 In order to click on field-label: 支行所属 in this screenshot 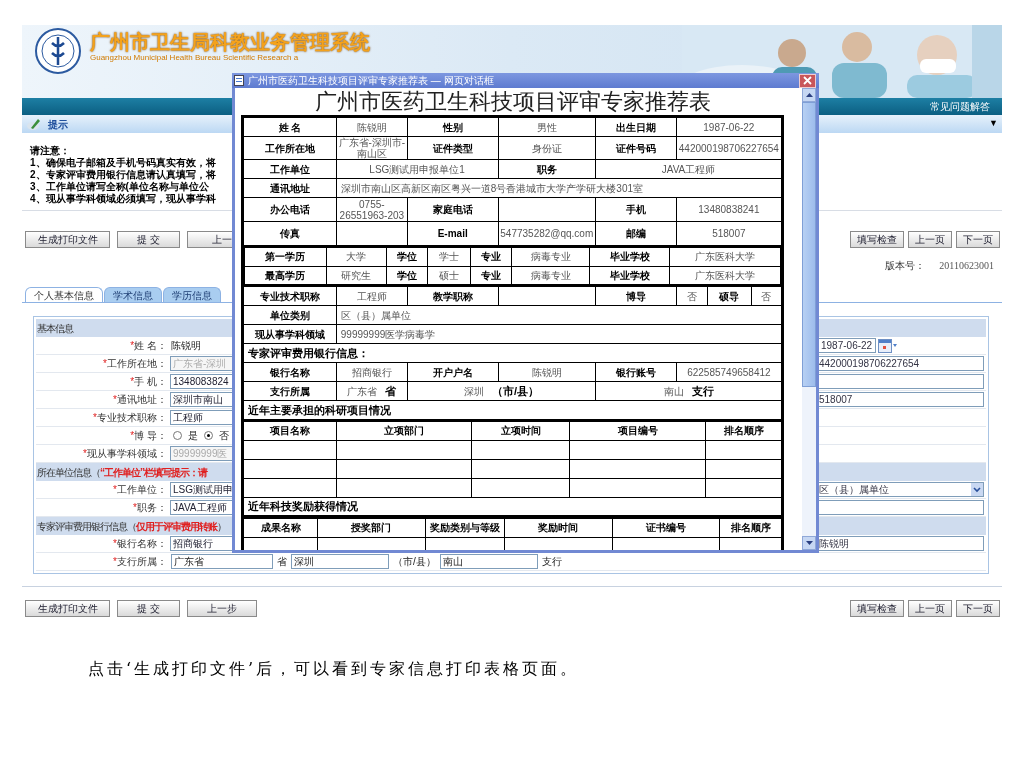, I will do `click(290, 391)`.